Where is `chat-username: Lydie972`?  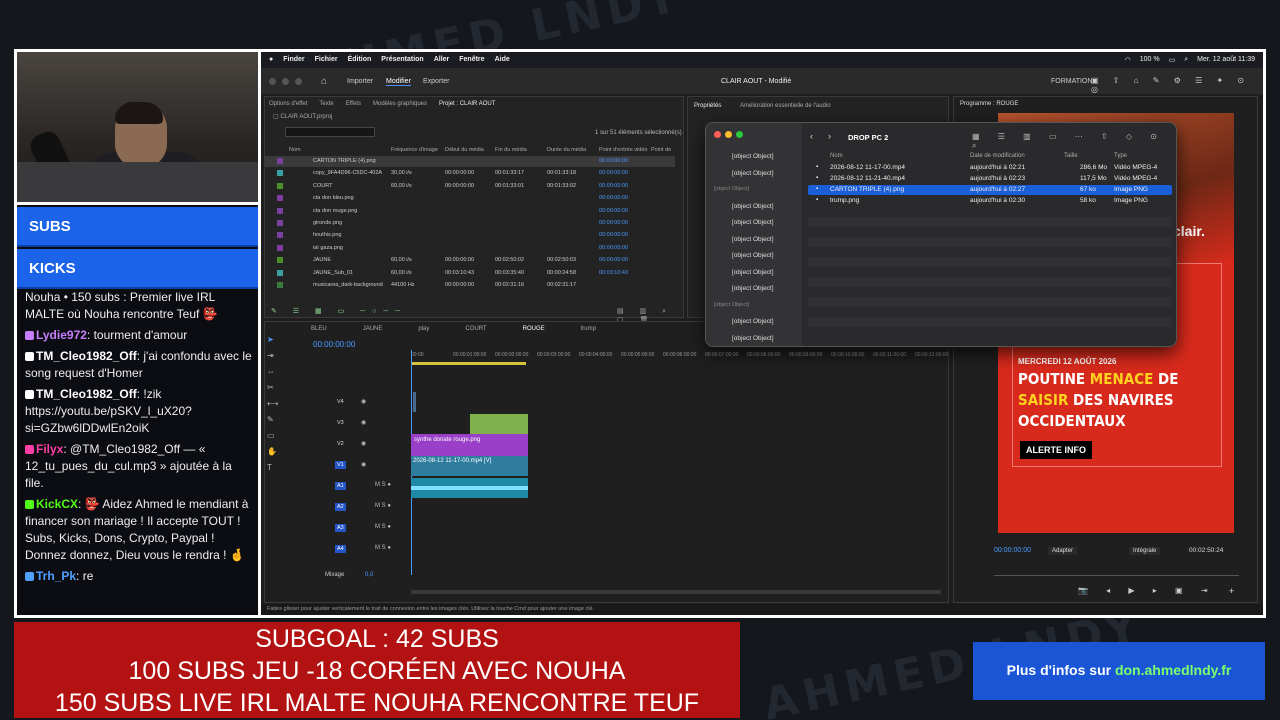
chat-username: Lydie972 is located at coordinates (61, 335).